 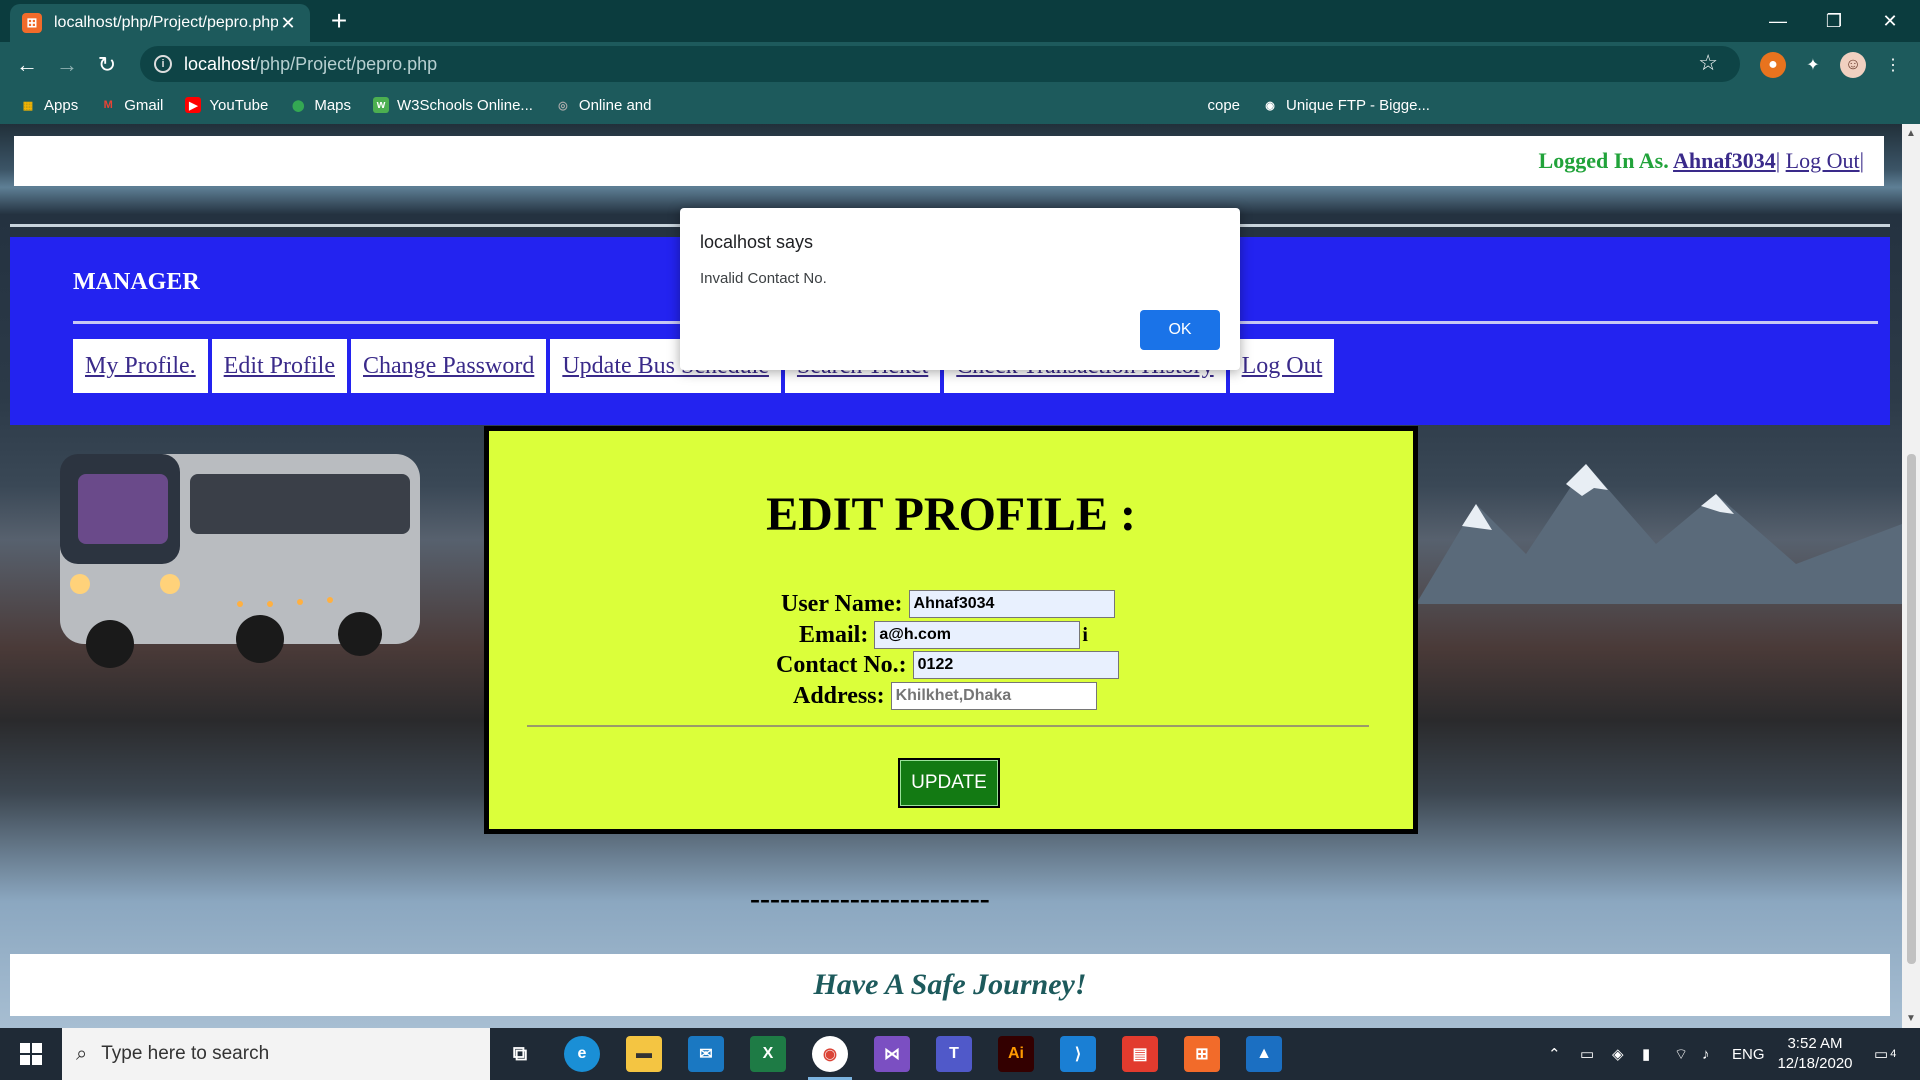 I want to click on chrome-icon: ◉, so click(x=830, y=1054).